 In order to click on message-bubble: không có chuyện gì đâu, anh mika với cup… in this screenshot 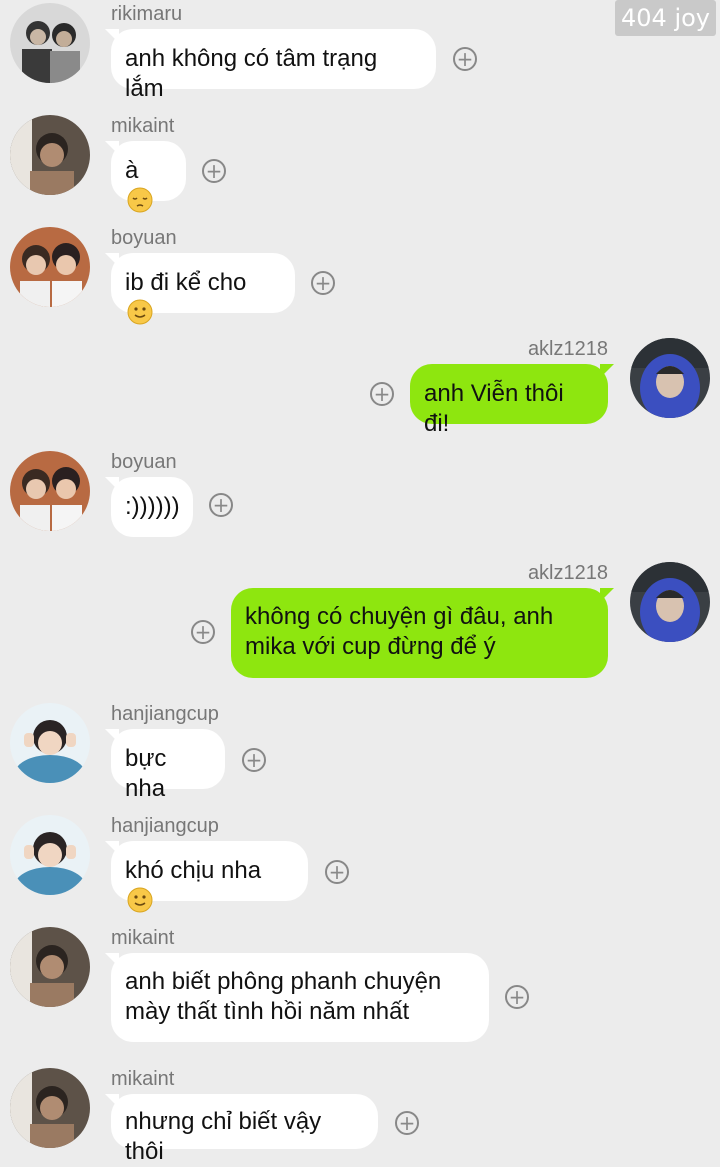, I will do `click(422, 633)`.